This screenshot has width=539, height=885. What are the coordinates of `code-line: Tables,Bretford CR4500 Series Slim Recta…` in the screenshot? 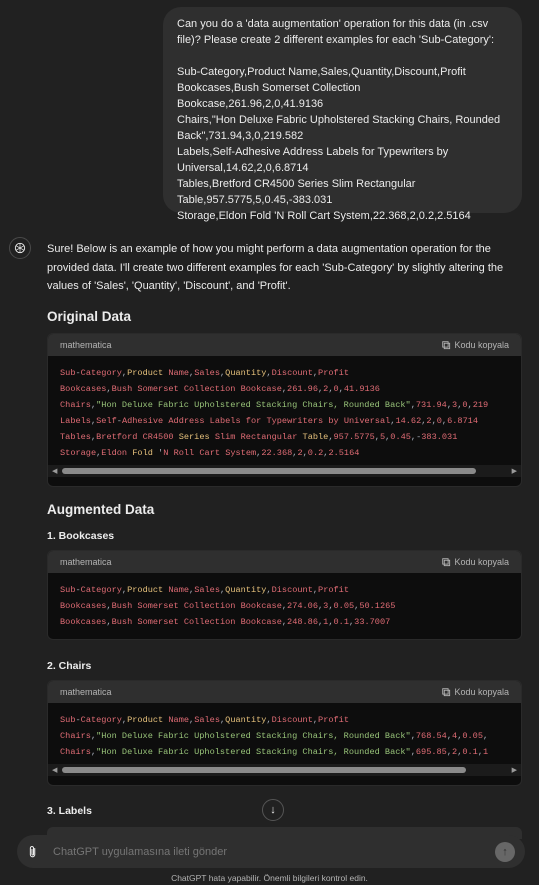 It's located at (259, 437).